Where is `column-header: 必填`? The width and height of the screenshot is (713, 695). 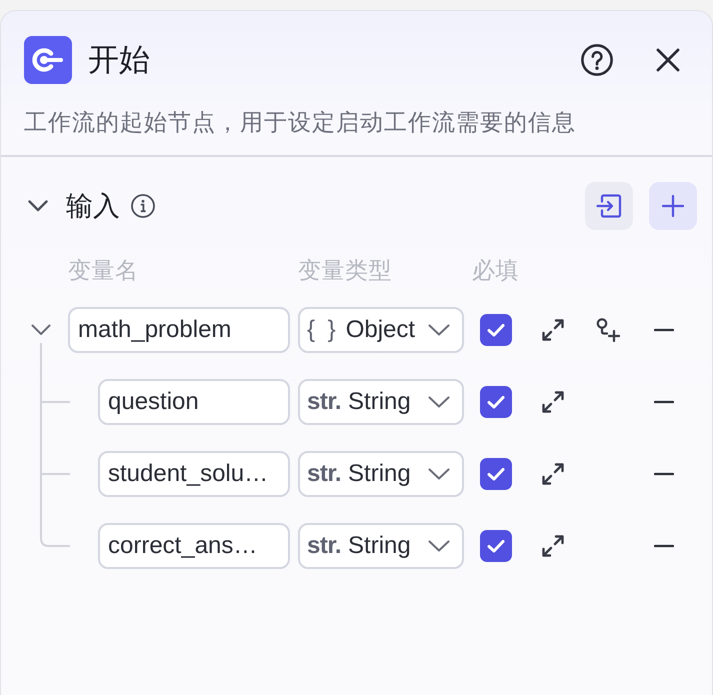
column-header: 必填 is located at coordinates (495, 270).